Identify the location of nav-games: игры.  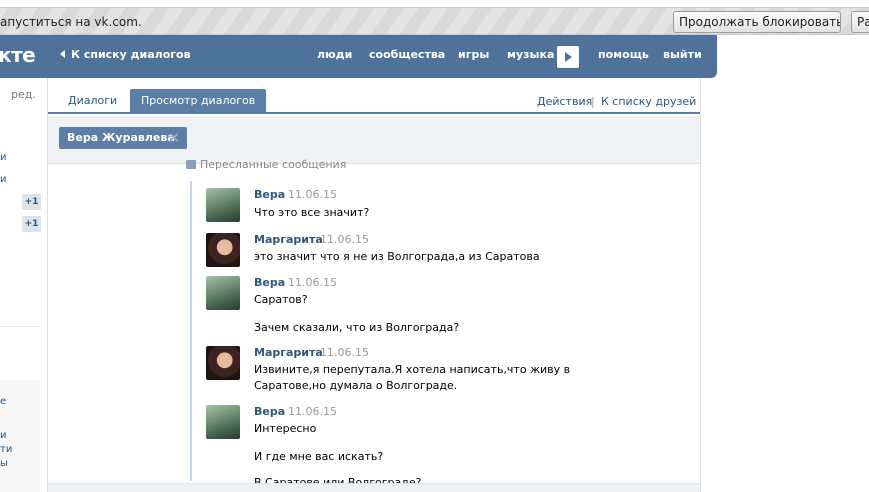
(473, 54).